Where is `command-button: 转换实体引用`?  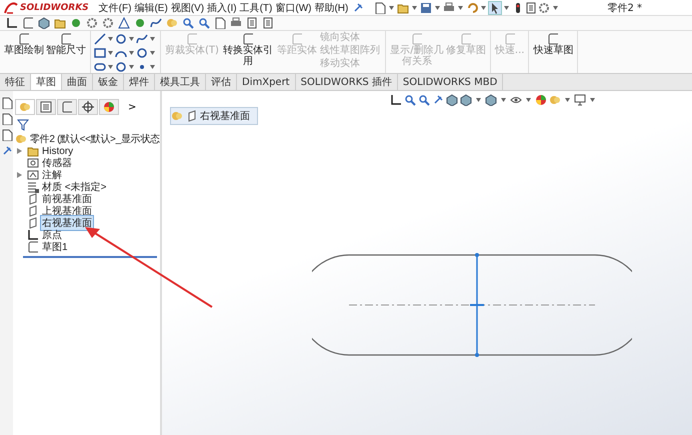 command-button: 转换实体引用 is located at coordinates (248, 50).